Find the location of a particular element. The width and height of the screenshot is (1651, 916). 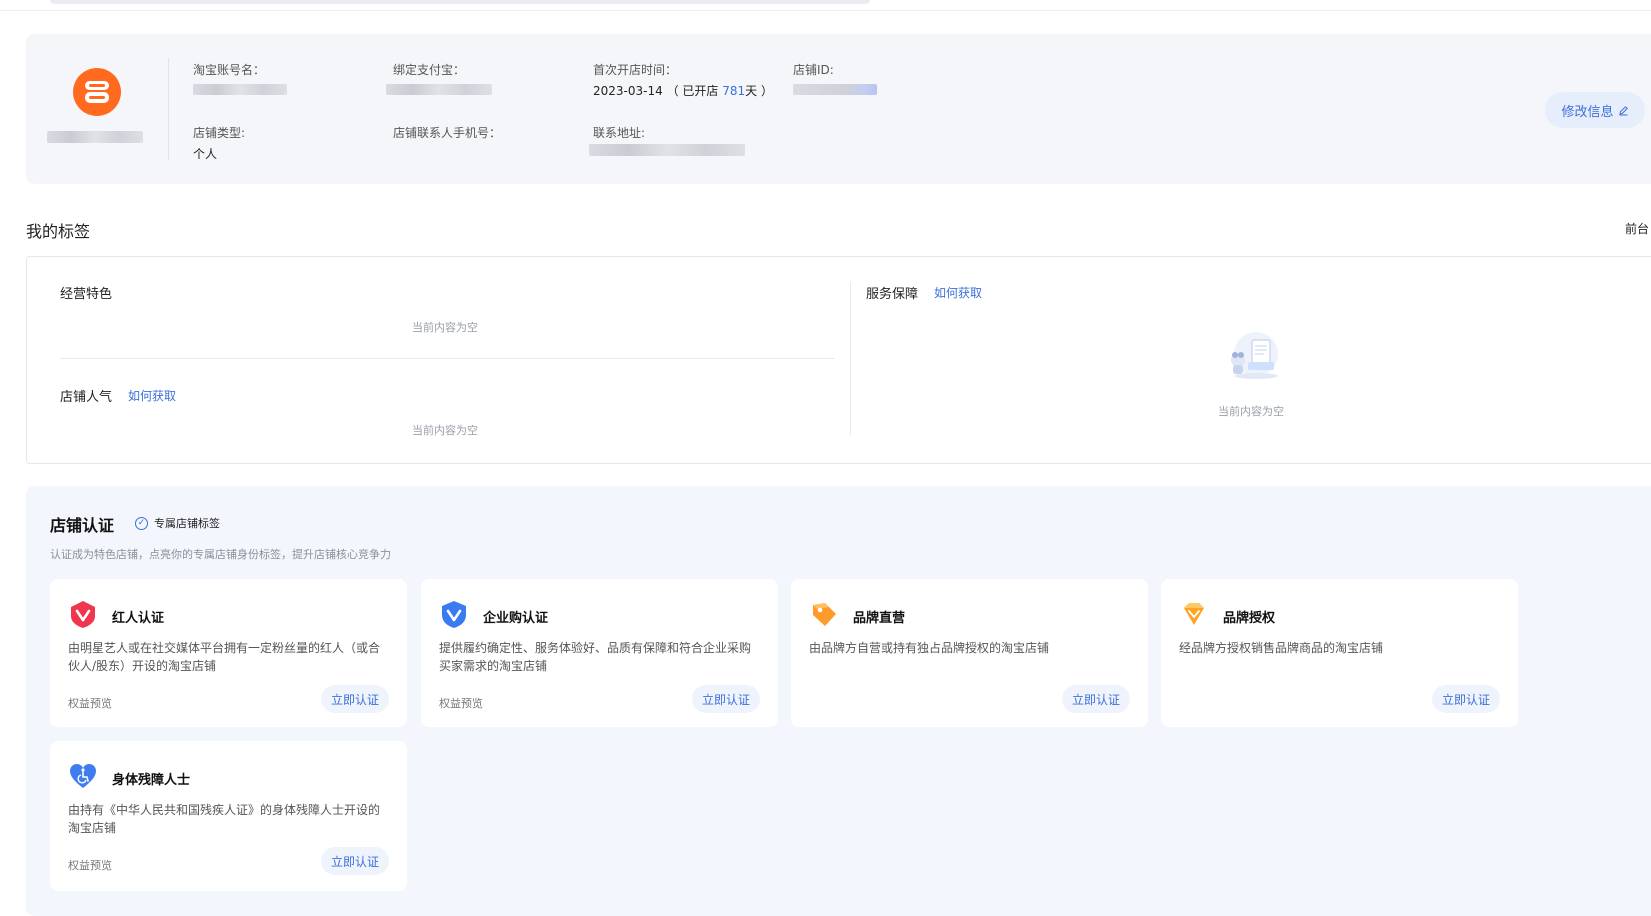

blue-v-shield-icon is located at coordinates (454, 614).